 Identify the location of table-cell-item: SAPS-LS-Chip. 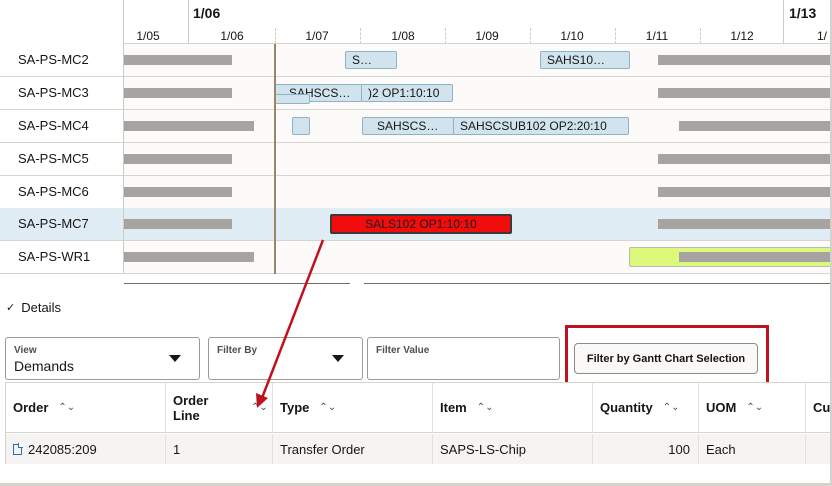
(513, 449).